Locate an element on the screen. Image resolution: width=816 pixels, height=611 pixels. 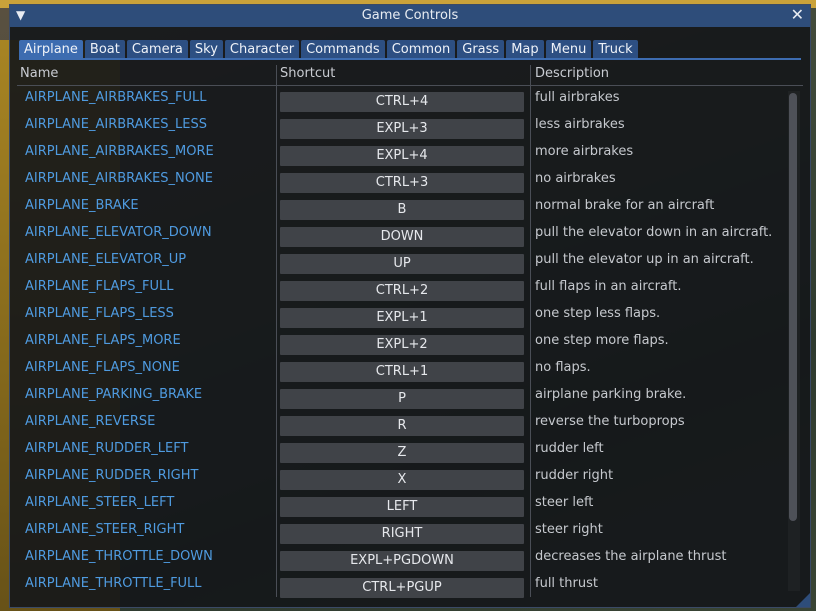
control-name: AIRPLANE_RUDDER_RIGHT is located at coordinates (112, 475).